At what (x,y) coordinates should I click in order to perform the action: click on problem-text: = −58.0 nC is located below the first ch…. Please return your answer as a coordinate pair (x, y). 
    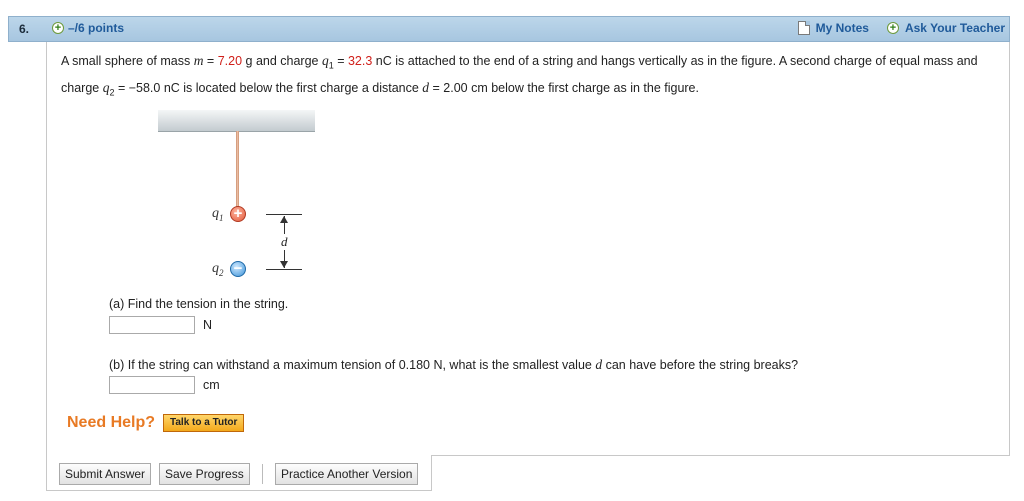
    Looking at the image, I should click on (268, 87).